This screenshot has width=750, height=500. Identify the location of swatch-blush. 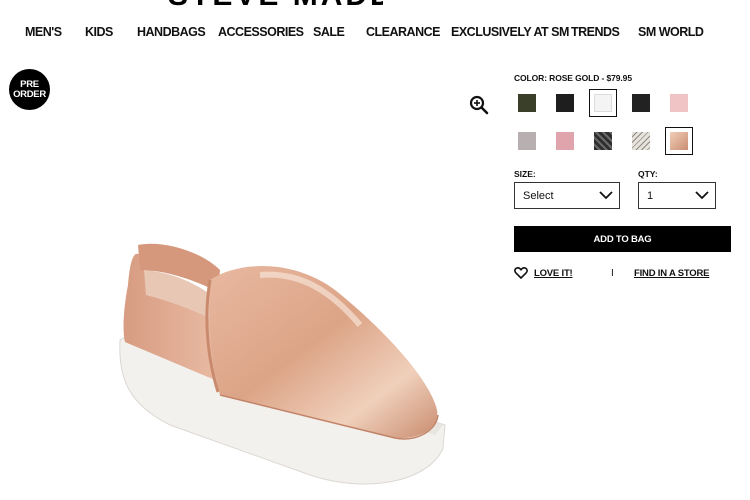
(679, 103).